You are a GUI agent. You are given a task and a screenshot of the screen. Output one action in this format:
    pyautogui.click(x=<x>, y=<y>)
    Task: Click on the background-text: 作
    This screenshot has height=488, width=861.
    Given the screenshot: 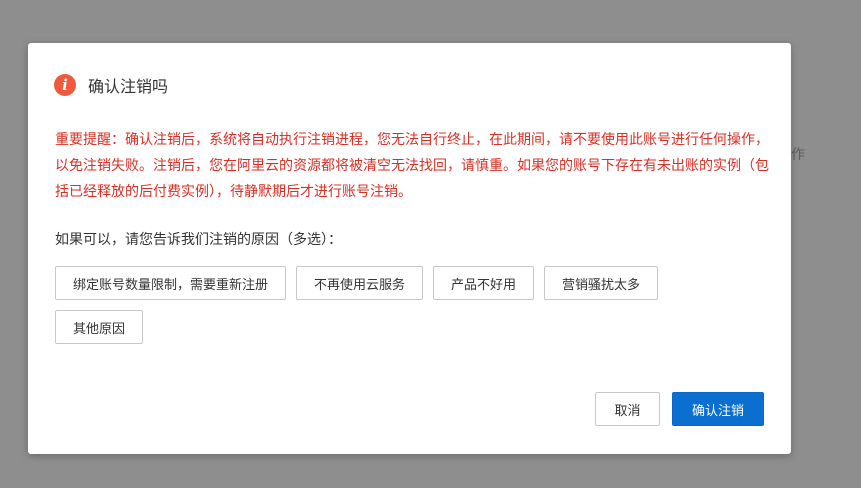 What is the action you would take?
    pyautogui.click(x=798, y=155)
    